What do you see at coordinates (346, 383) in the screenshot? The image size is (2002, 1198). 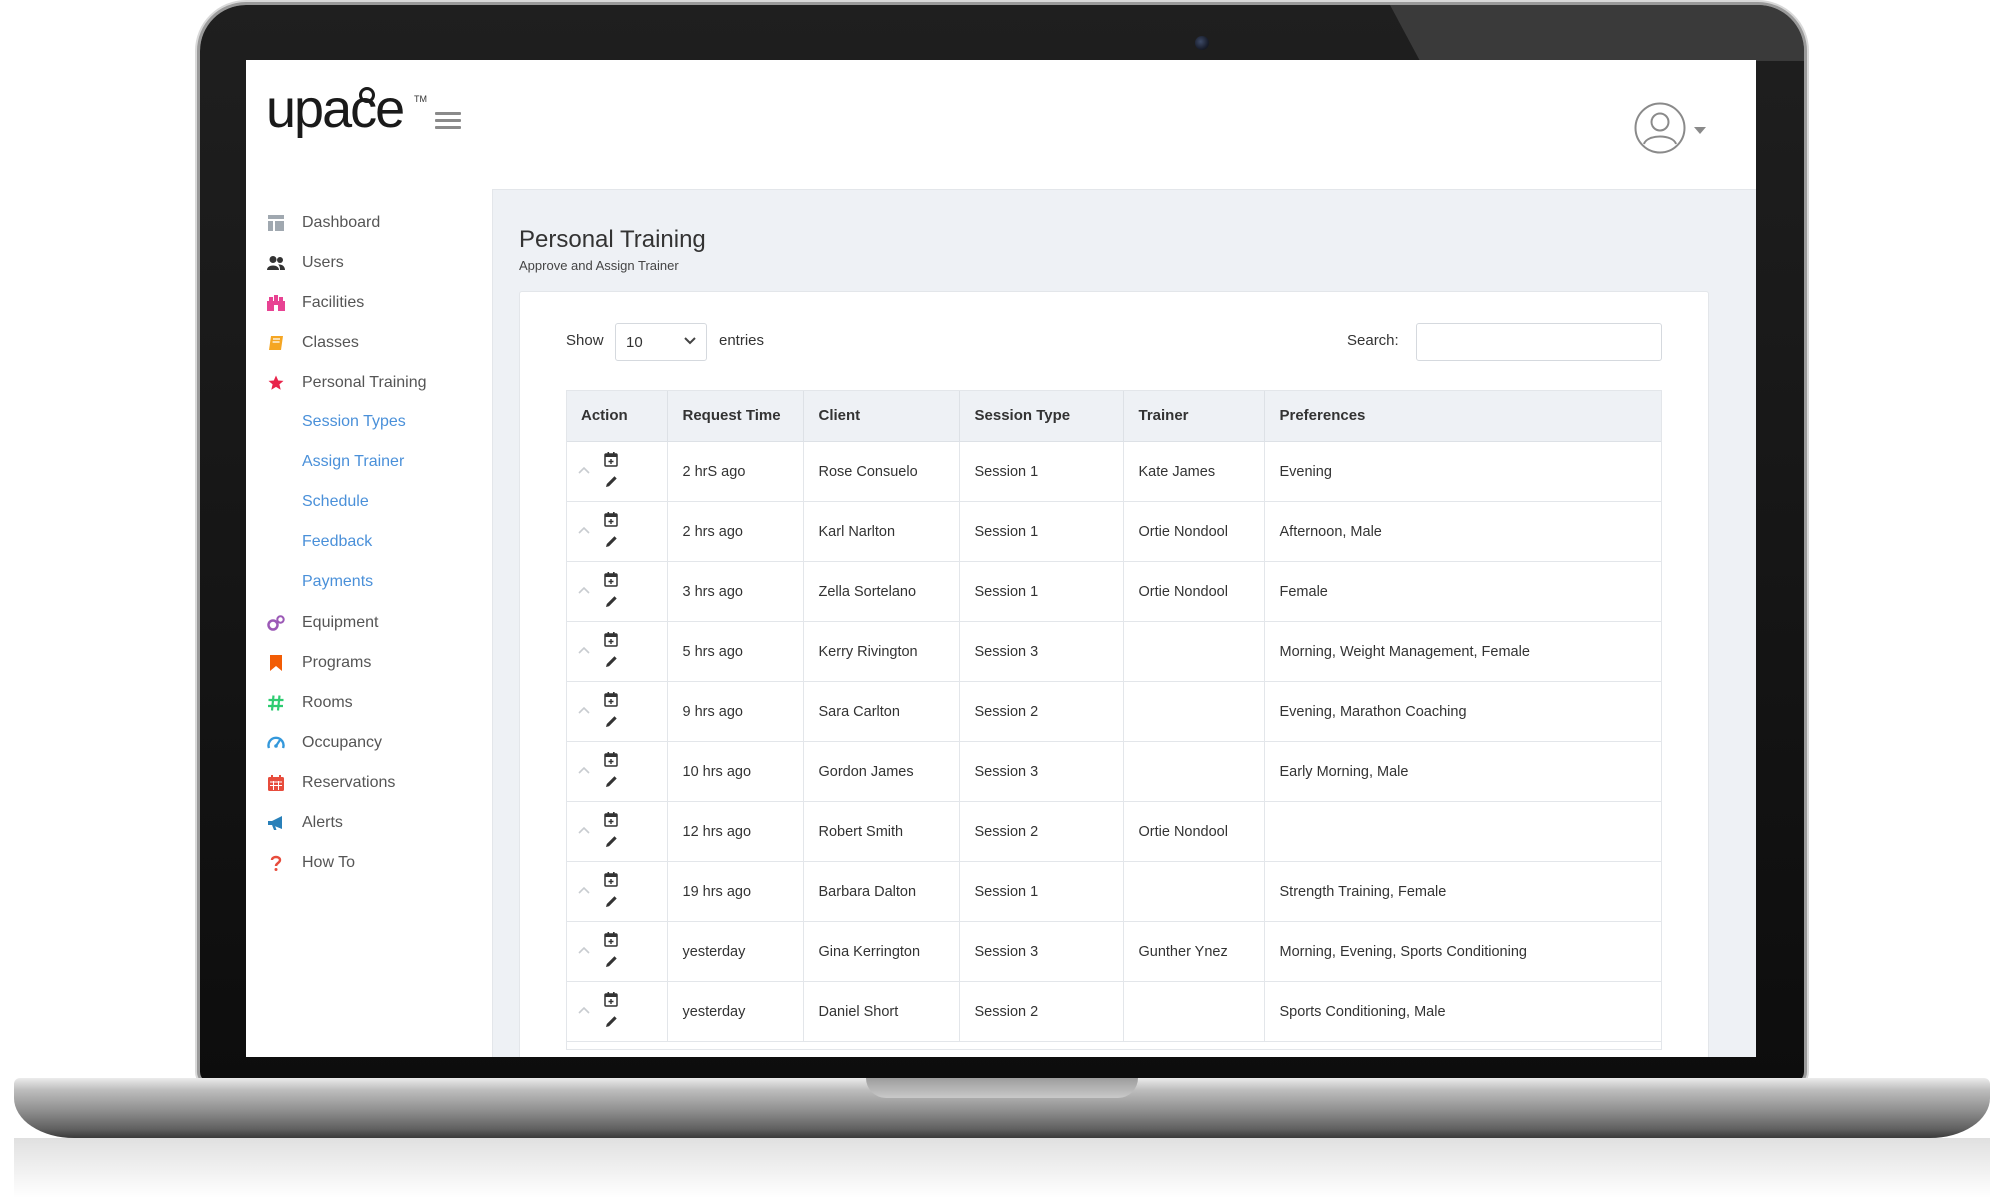 I see `sidebar-item-personal-training: Personal Training` at bounding box center [346, 383].